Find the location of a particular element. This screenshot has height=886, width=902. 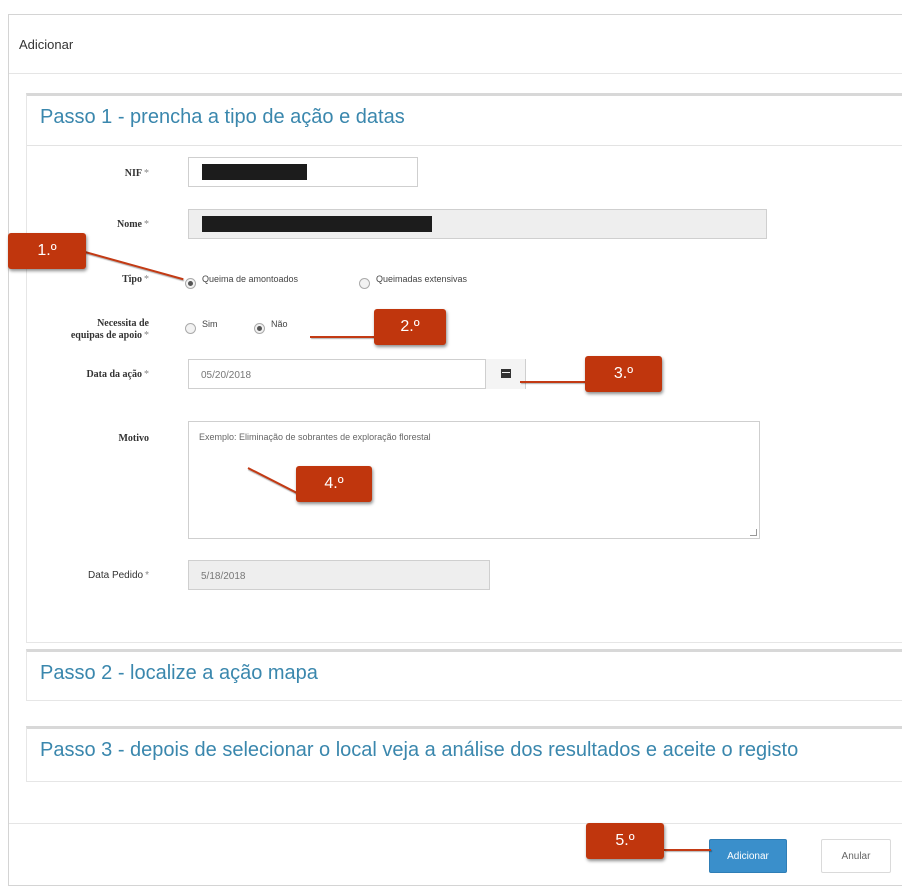

nome-input is located at coordinates (477, 224).